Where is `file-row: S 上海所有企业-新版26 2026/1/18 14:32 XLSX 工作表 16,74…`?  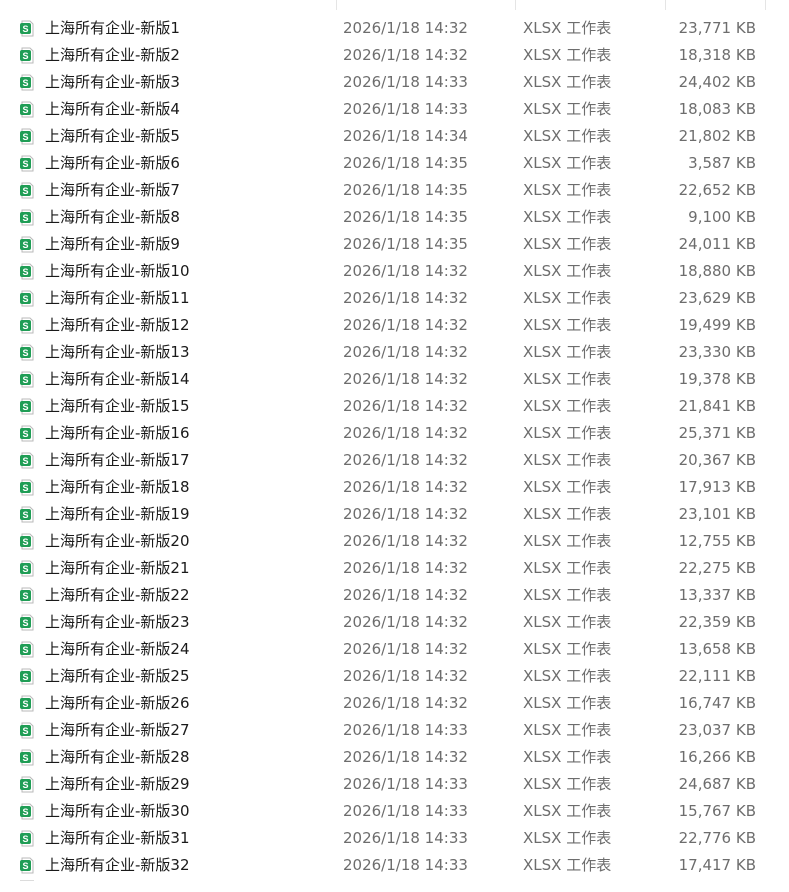 file-row: S 上海所有企业-新版26 2026/1/18 14:32 XLSX 工作表 16,74… is located at coordinates (394, 703).